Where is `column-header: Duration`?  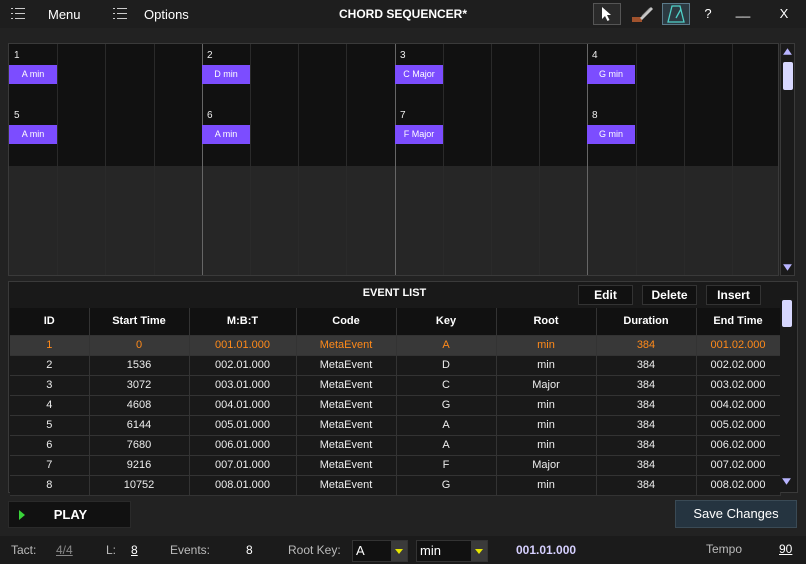 column-header: Duration is located at coordinates (646, 322).